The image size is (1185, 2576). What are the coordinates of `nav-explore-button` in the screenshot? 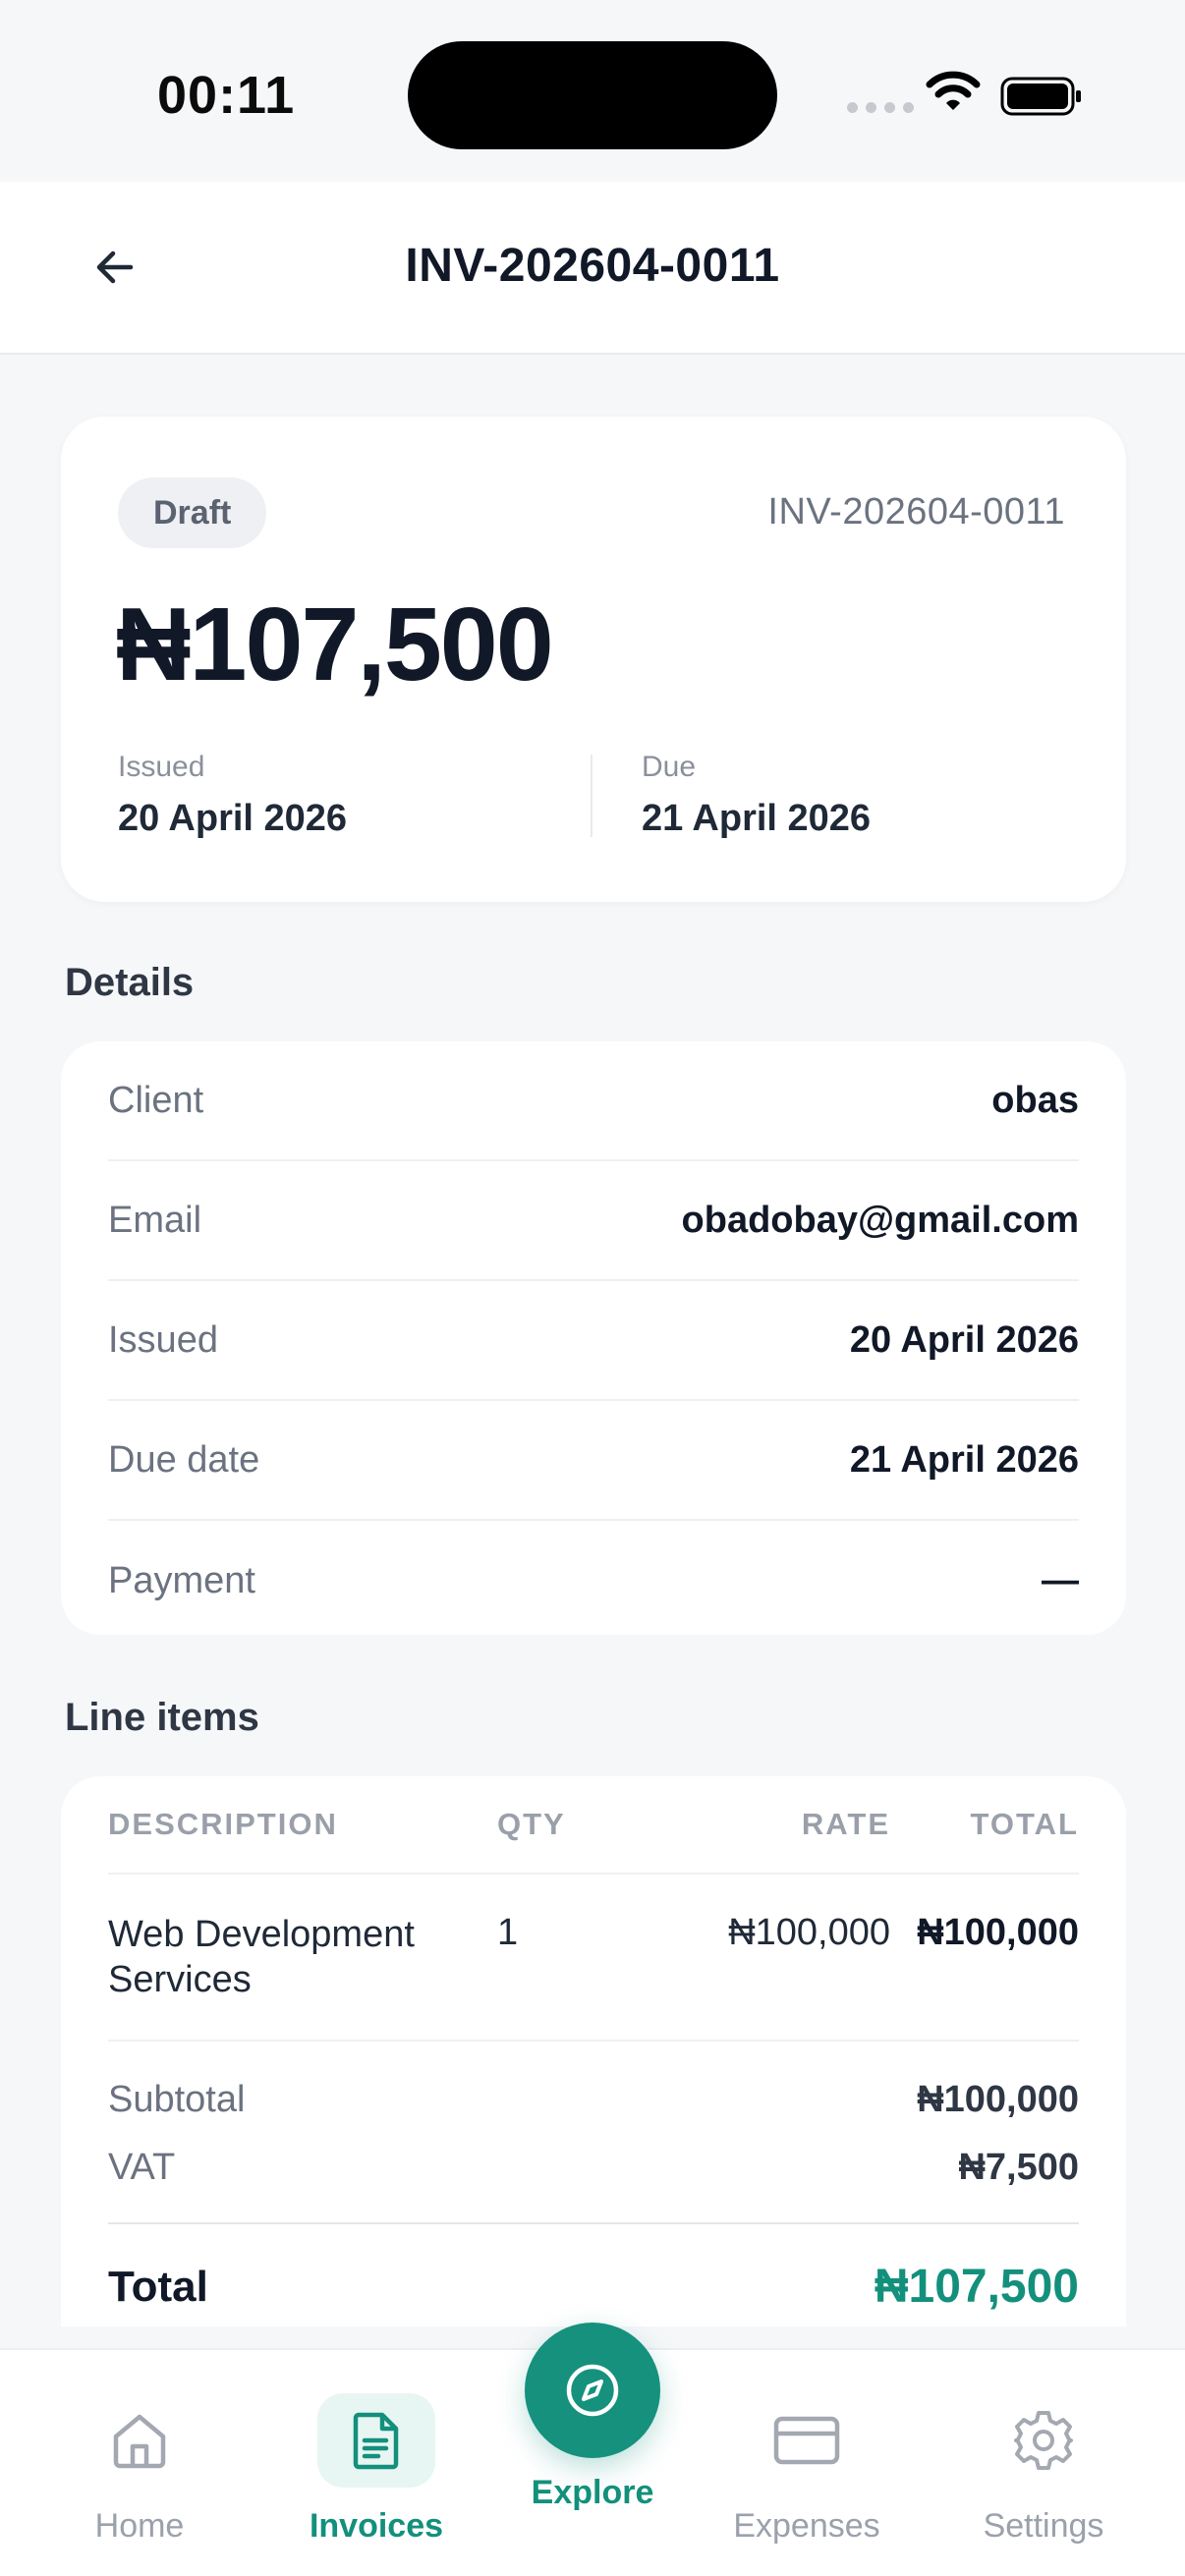 It's located at (592, 2390).